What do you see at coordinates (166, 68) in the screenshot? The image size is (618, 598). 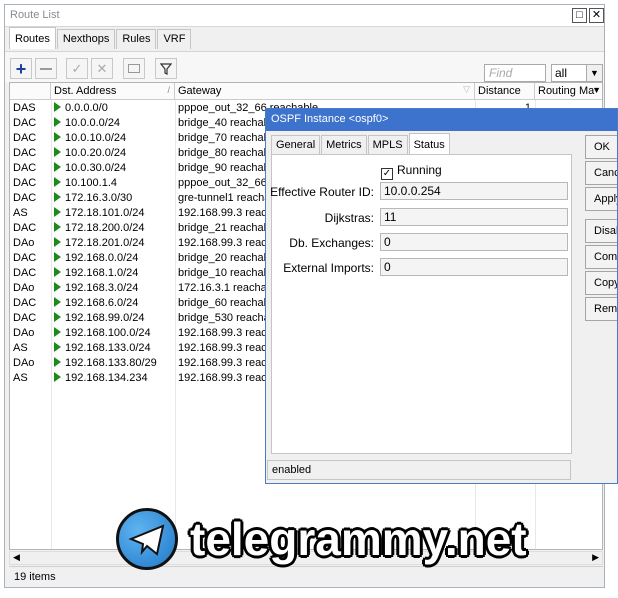 I see `filter-button` at bounding box center [166, 68].